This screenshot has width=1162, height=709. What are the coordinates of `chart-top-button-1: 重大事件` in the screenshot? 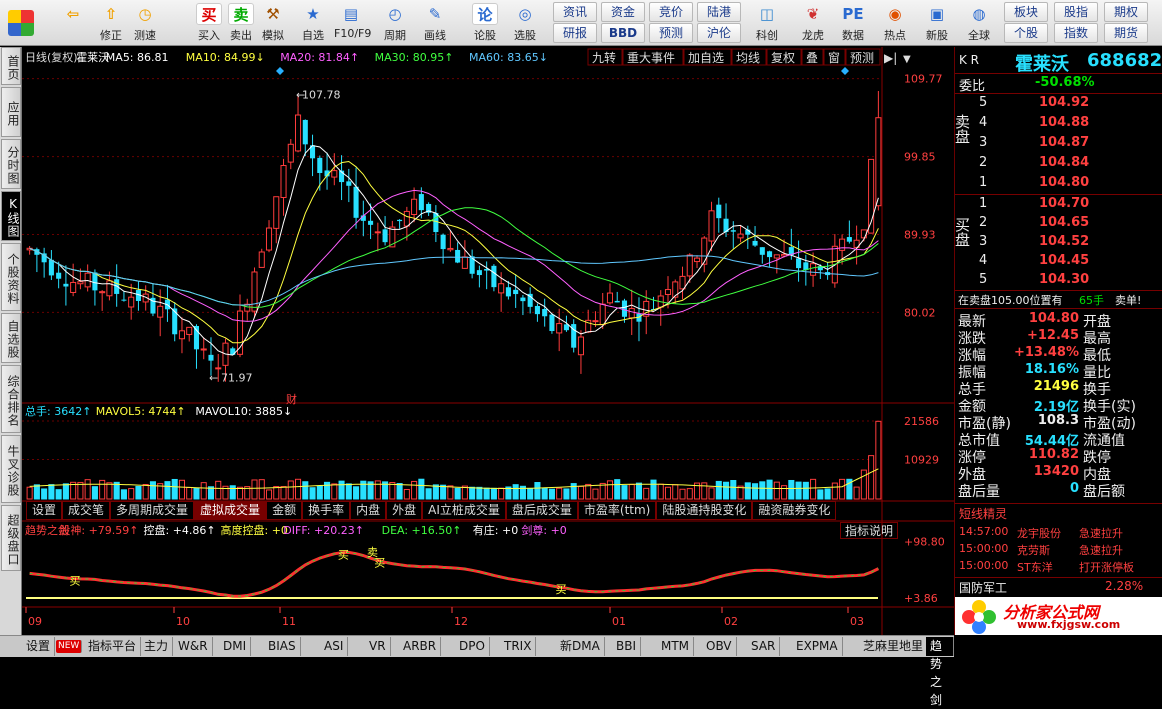 It's located at (653, 57).